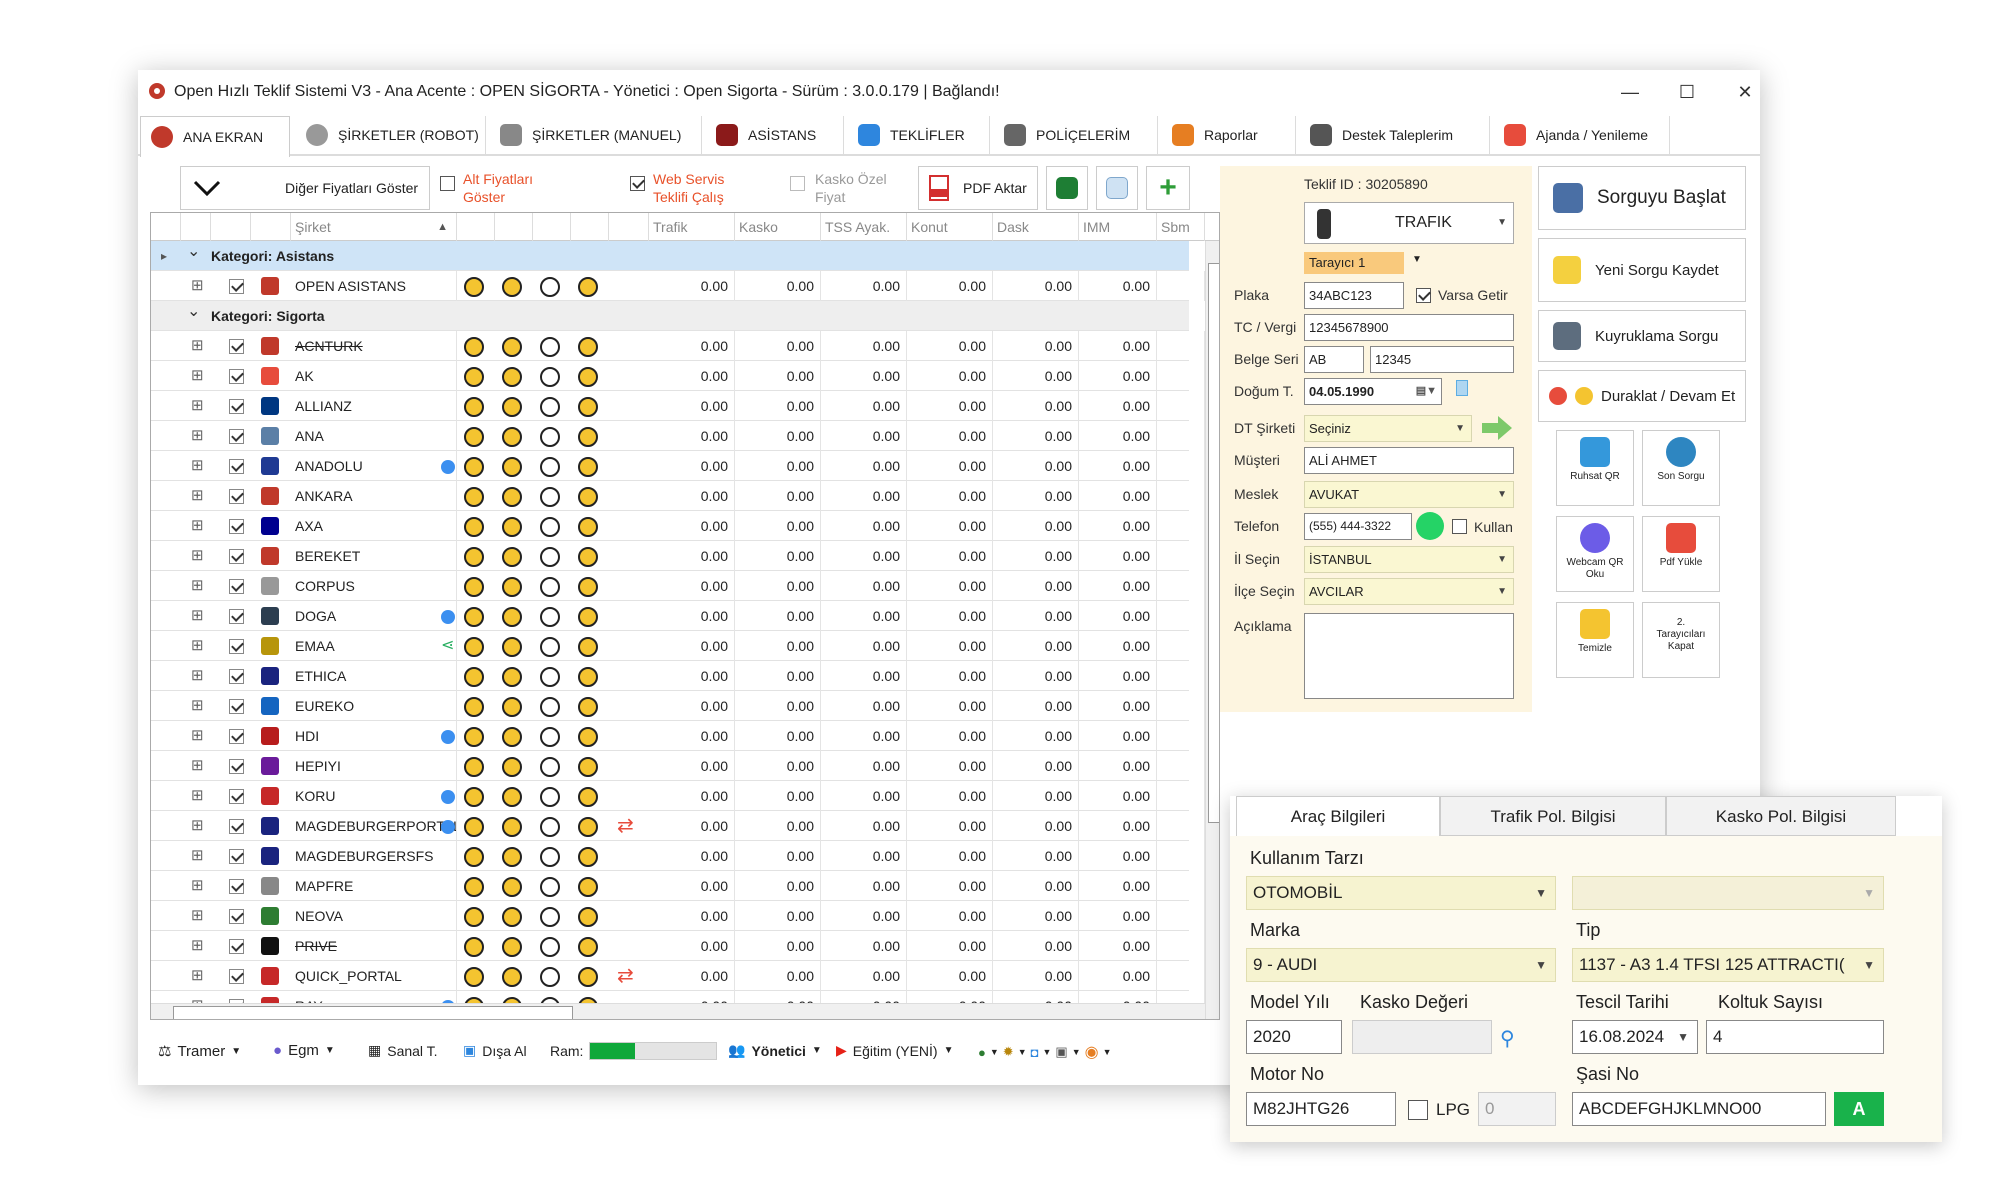 The height and width of the screenshot is (1200, 2000). I want to click on tab-trafik-pol: Trafik Pol. Bilgisi, so click(1553, 816).